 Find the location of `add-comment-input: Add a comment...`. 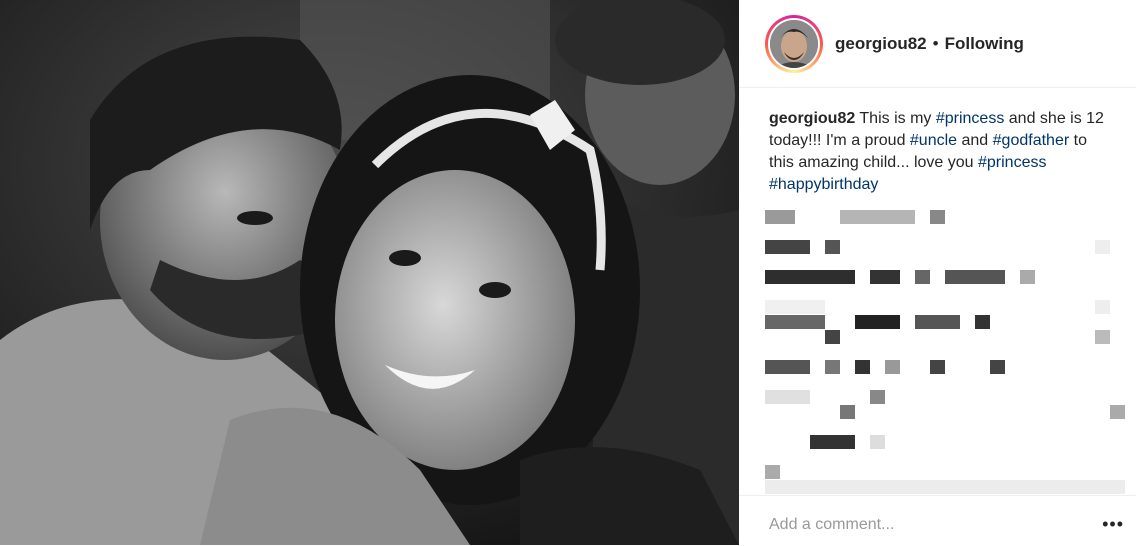

add-comment-input: Add a comment... is located at coordinates (831, 525).